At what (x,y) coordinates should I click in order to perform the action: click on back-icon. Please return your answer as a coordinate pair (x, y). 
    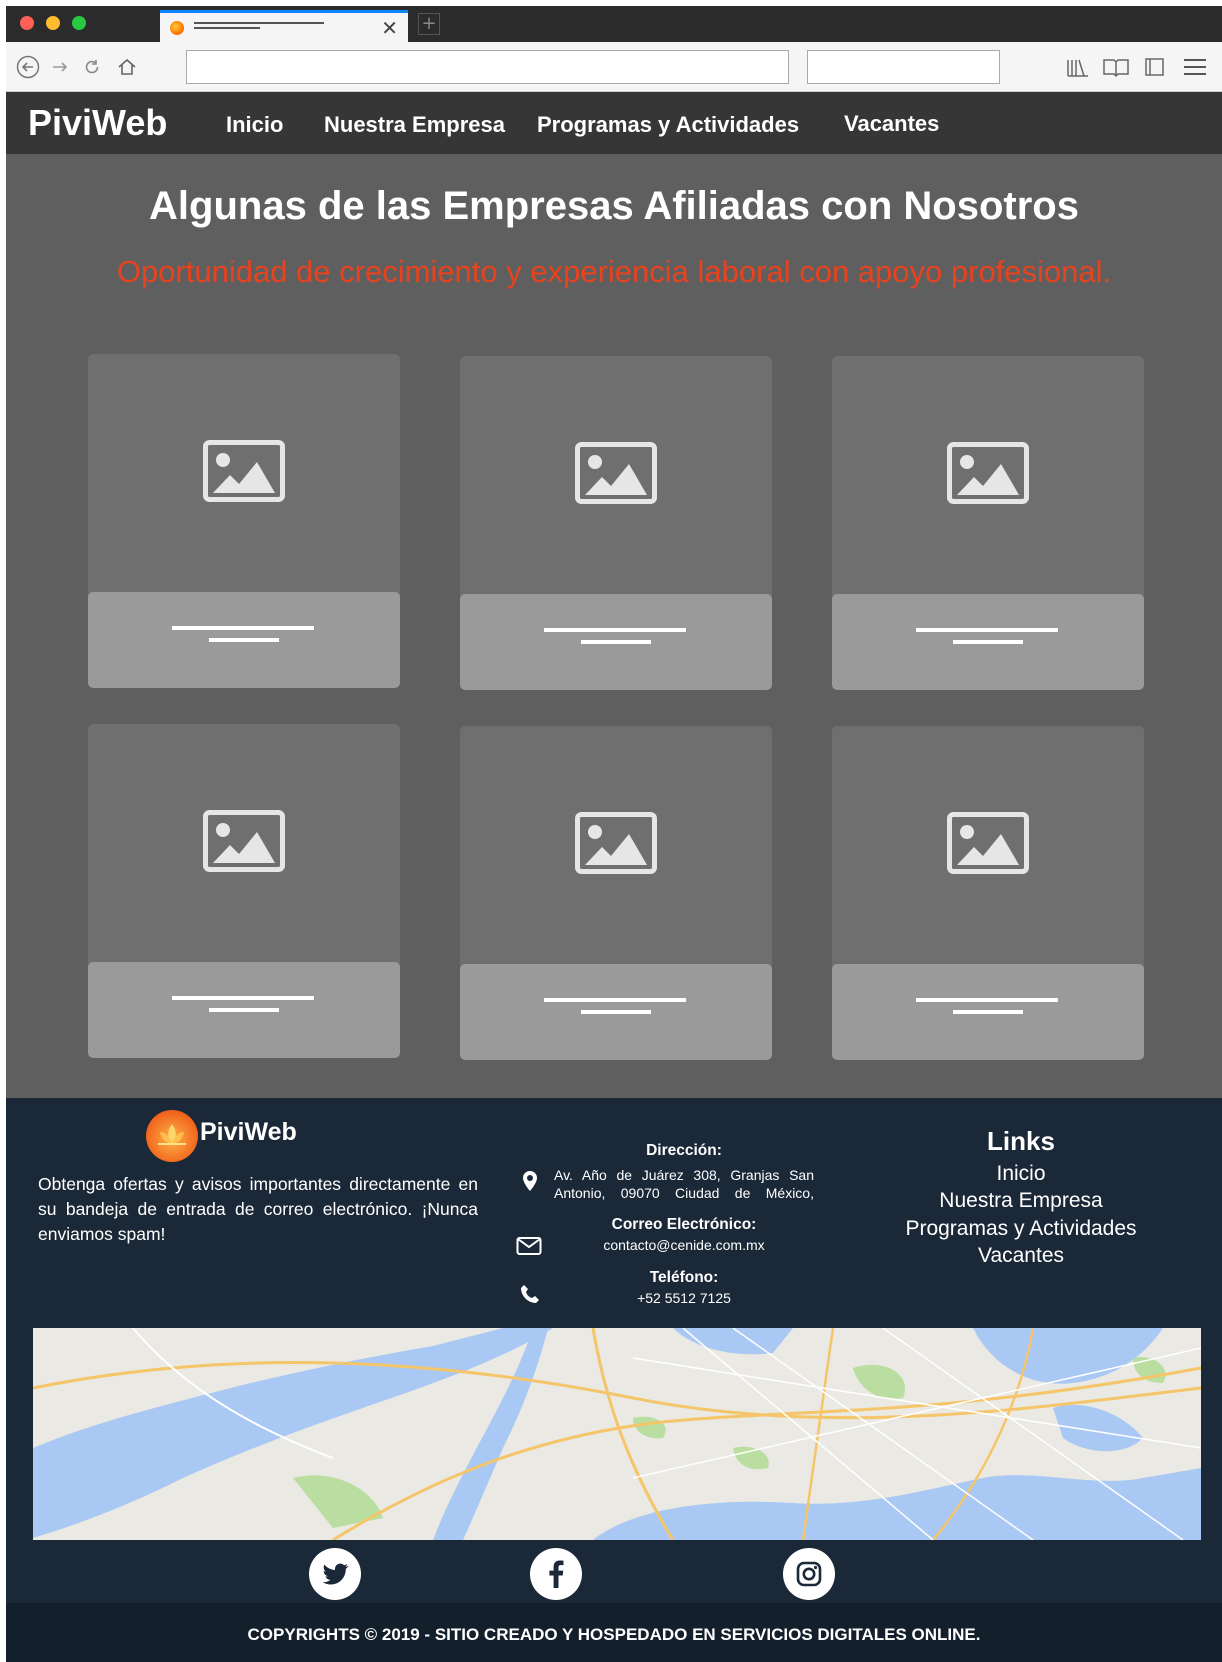
    Looking at the image, I should click on (28, 67).